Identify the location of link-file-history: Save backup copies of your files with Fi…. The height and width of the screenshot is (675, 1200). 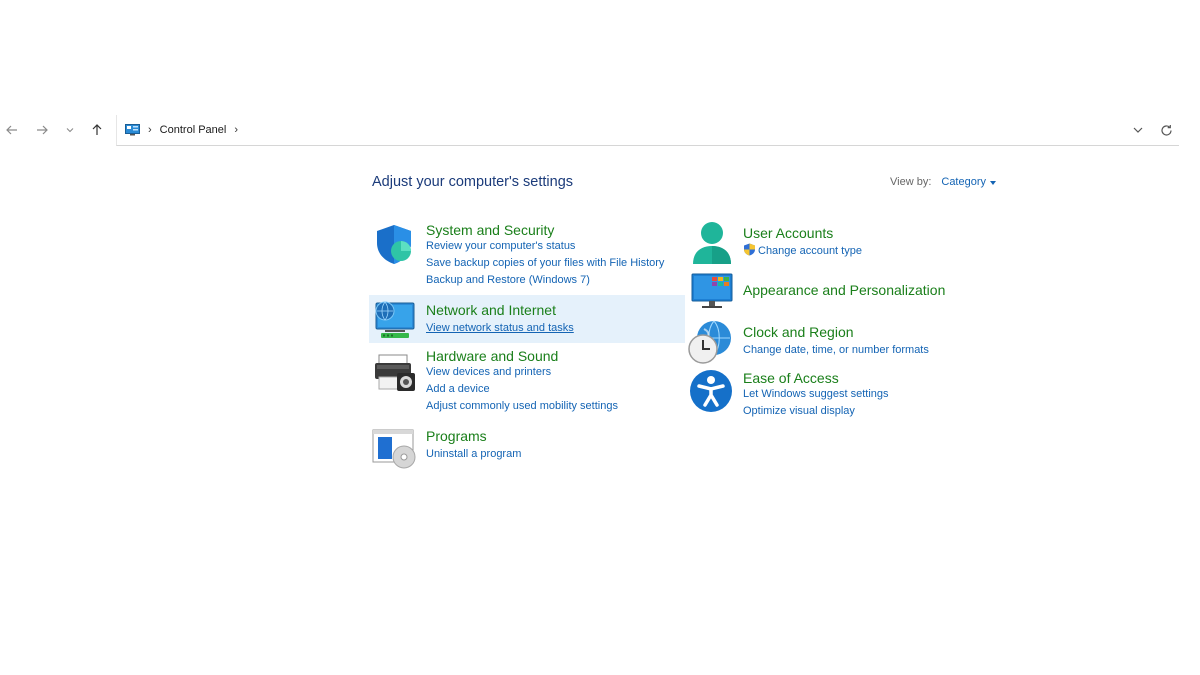
(545, 263).